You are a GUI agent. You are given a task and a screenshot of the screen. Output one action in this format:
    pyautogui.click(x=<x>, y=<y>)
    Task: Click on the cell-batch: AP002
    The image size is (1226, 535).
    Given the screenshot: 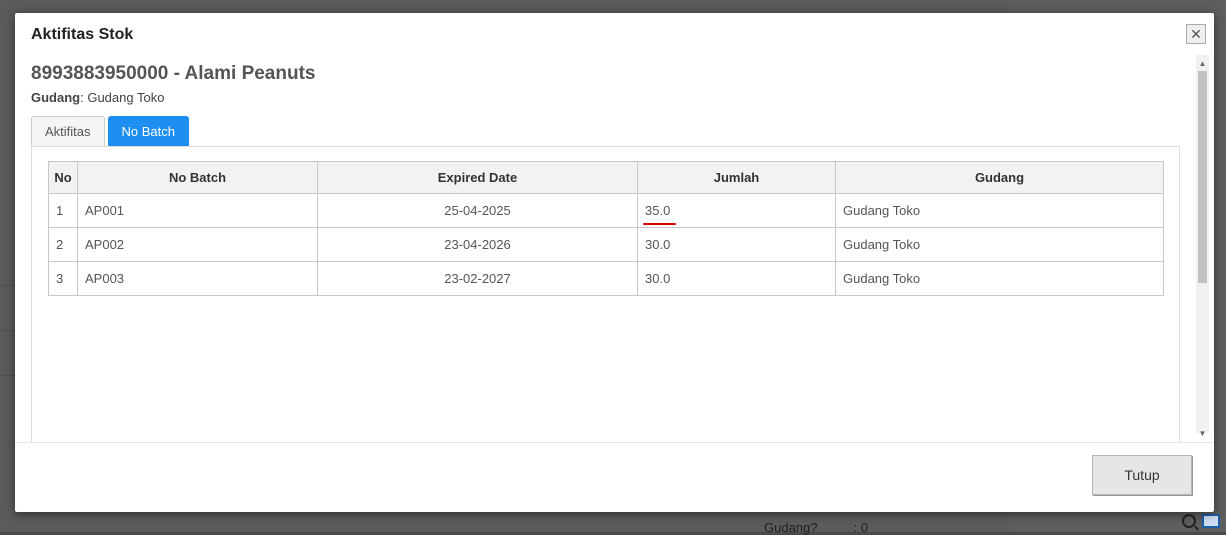 What is the action you would take?
    pyautogui.click(x=197, y=244)
    